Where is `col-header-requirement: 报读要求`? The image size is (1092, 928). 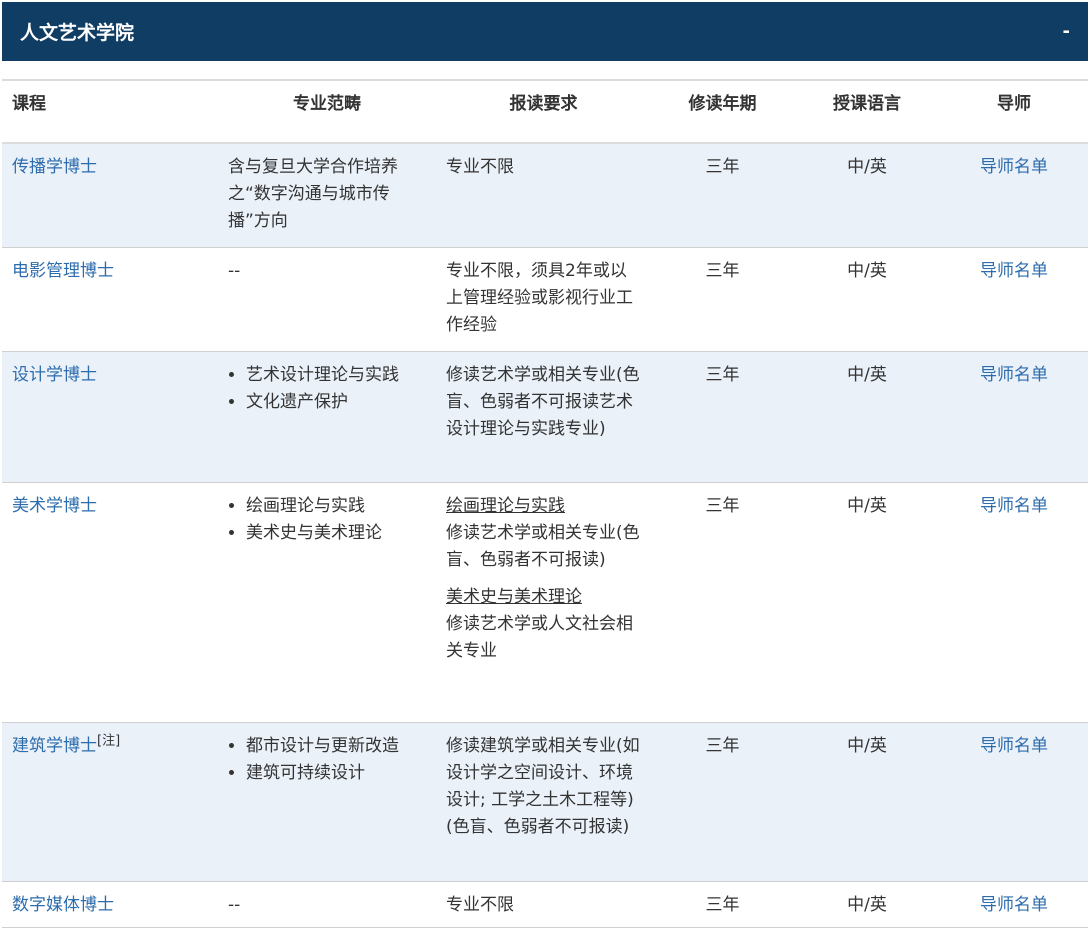 col-header-requirement: 报读要求 is located at coordinates (543, 111).